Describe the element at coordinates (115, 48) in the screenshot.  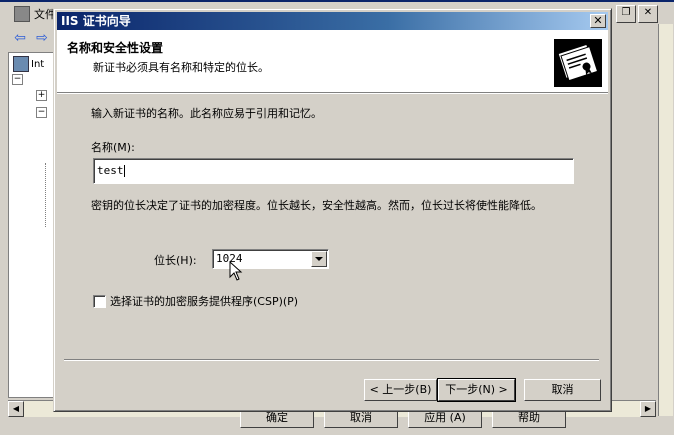
I see `page-title: 名称和安全性设置` at that location.